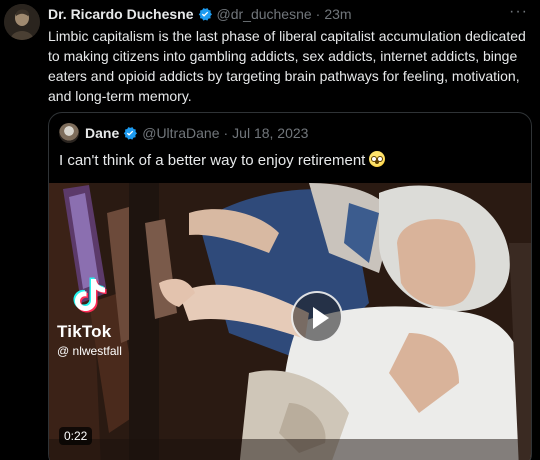 The height and width of the screenshot is (460, 540). What do you see at coordinates (317, 317) in the screenshot?
I see `play-icon` at bounding box center [317, 317].